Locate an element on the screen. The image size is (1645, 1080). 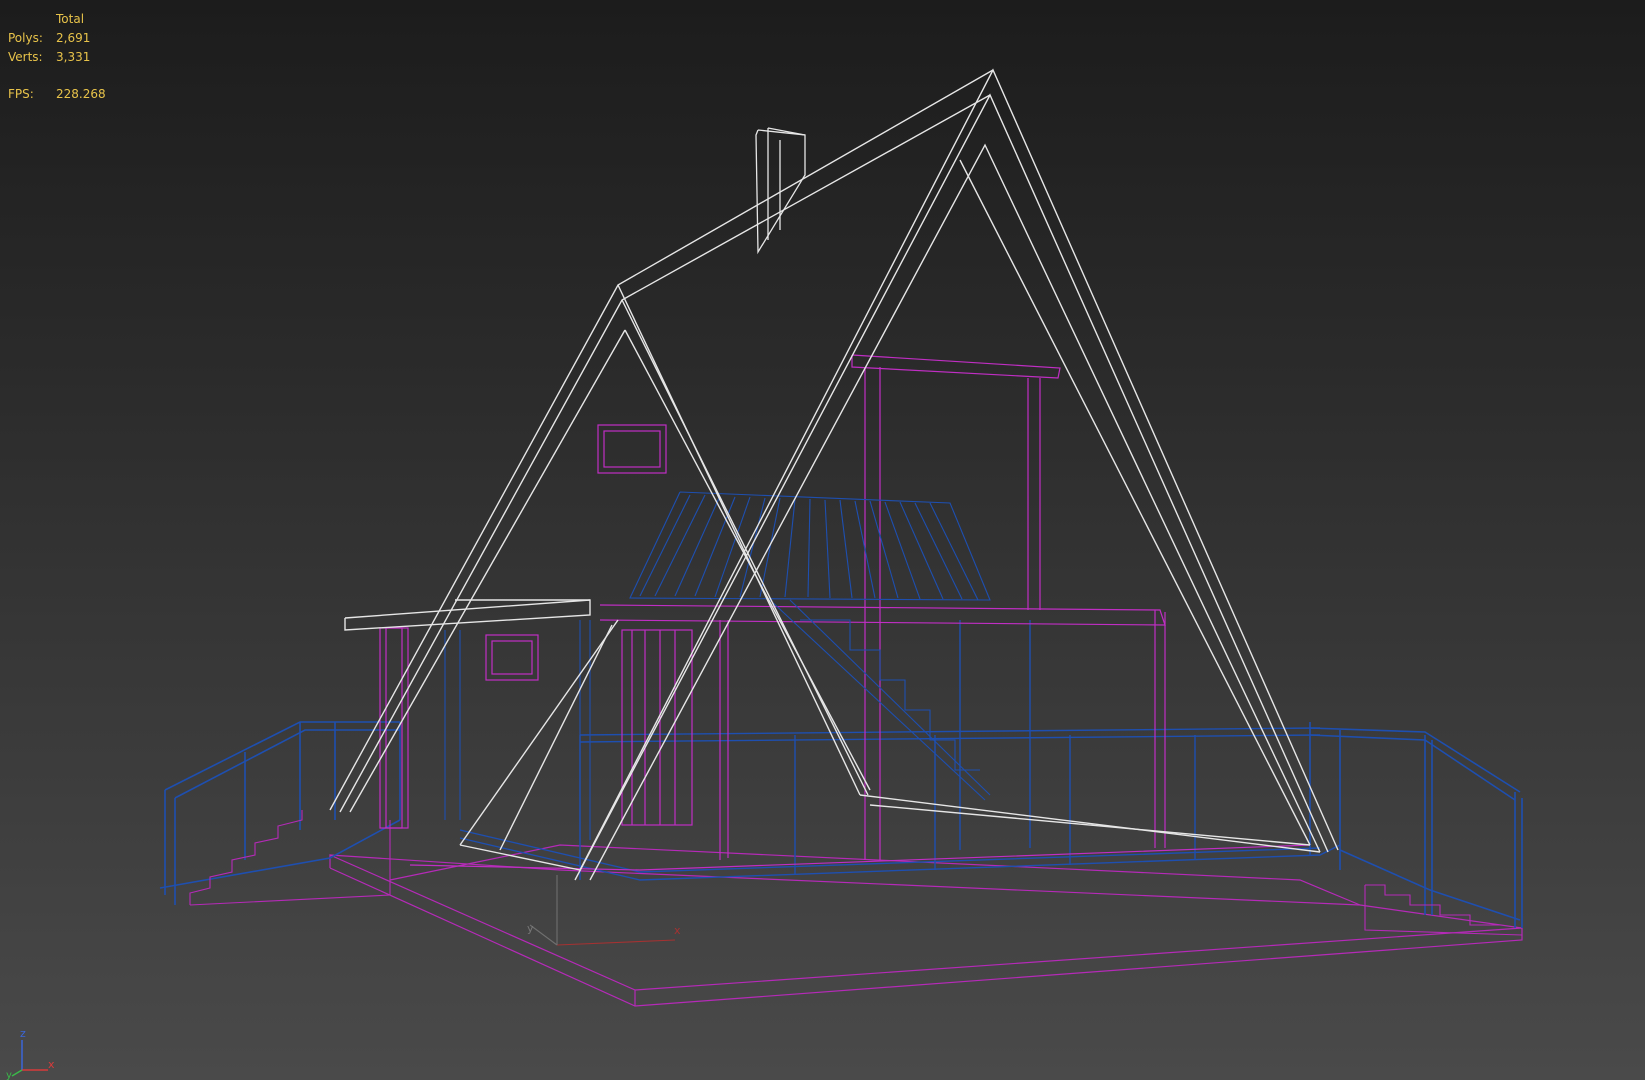
axis-z-label: z is located at coordinates (23, 1033).